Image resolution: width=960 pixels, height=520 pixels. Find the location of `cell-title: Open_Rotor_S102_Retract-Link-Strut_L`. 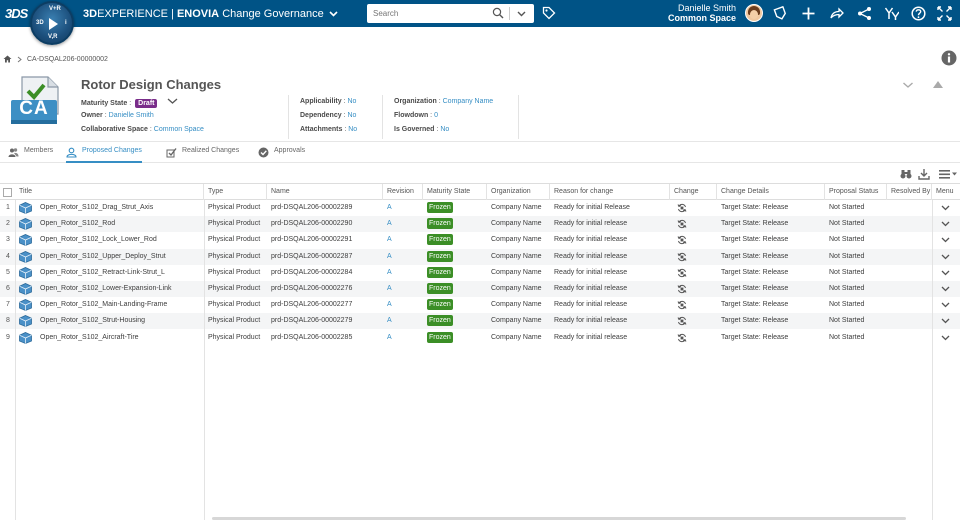

cell-title: Open_Rotor_S102_Retract-Link-Strut_L is located at coordinates (120, 273).